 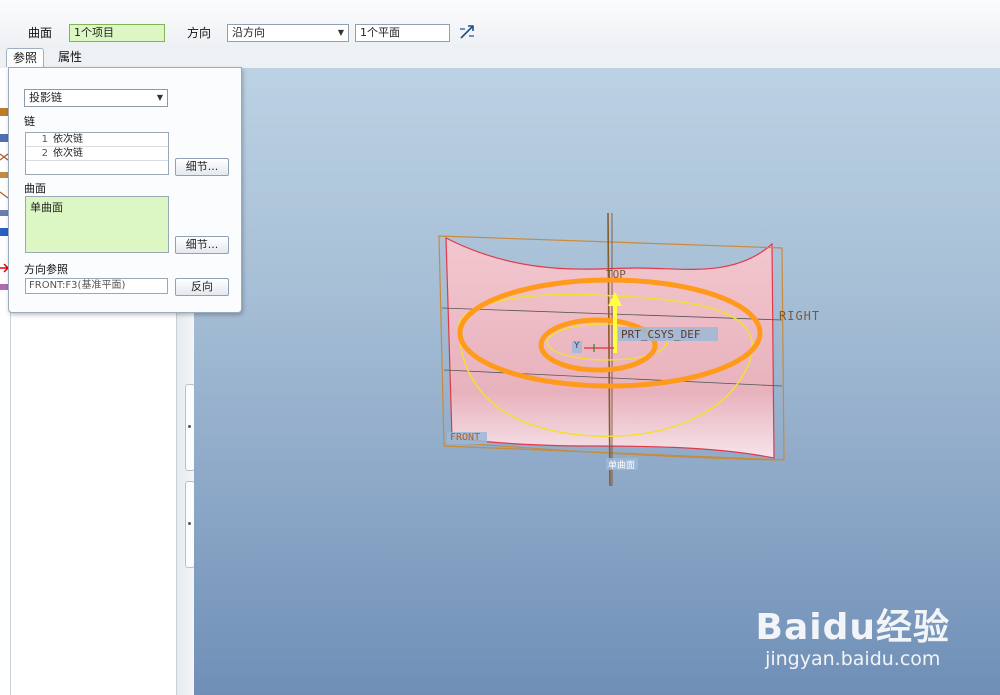 What do you see at coordinates (500, 23) in the screenshot?
I see `dashboard-toolbar: 曲面 1个项目 方向 沿方向 ▼ 1个平面` at bounding box center [500, 23].